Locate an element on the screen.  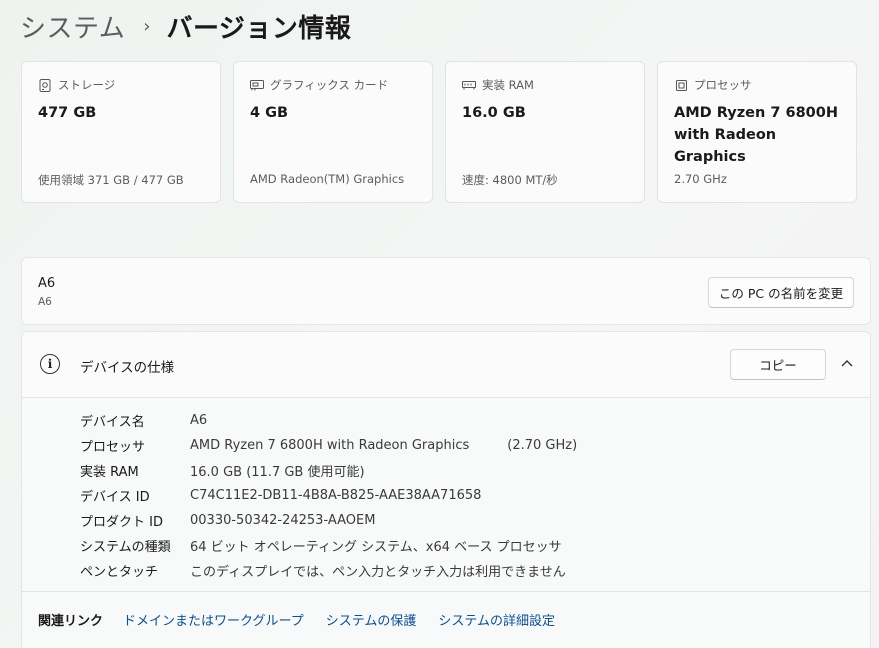
related-links: 関連リンク ドメインまたはワークグループ システムの保護 システムの詳細設定 is located at coordinates (446, 619).